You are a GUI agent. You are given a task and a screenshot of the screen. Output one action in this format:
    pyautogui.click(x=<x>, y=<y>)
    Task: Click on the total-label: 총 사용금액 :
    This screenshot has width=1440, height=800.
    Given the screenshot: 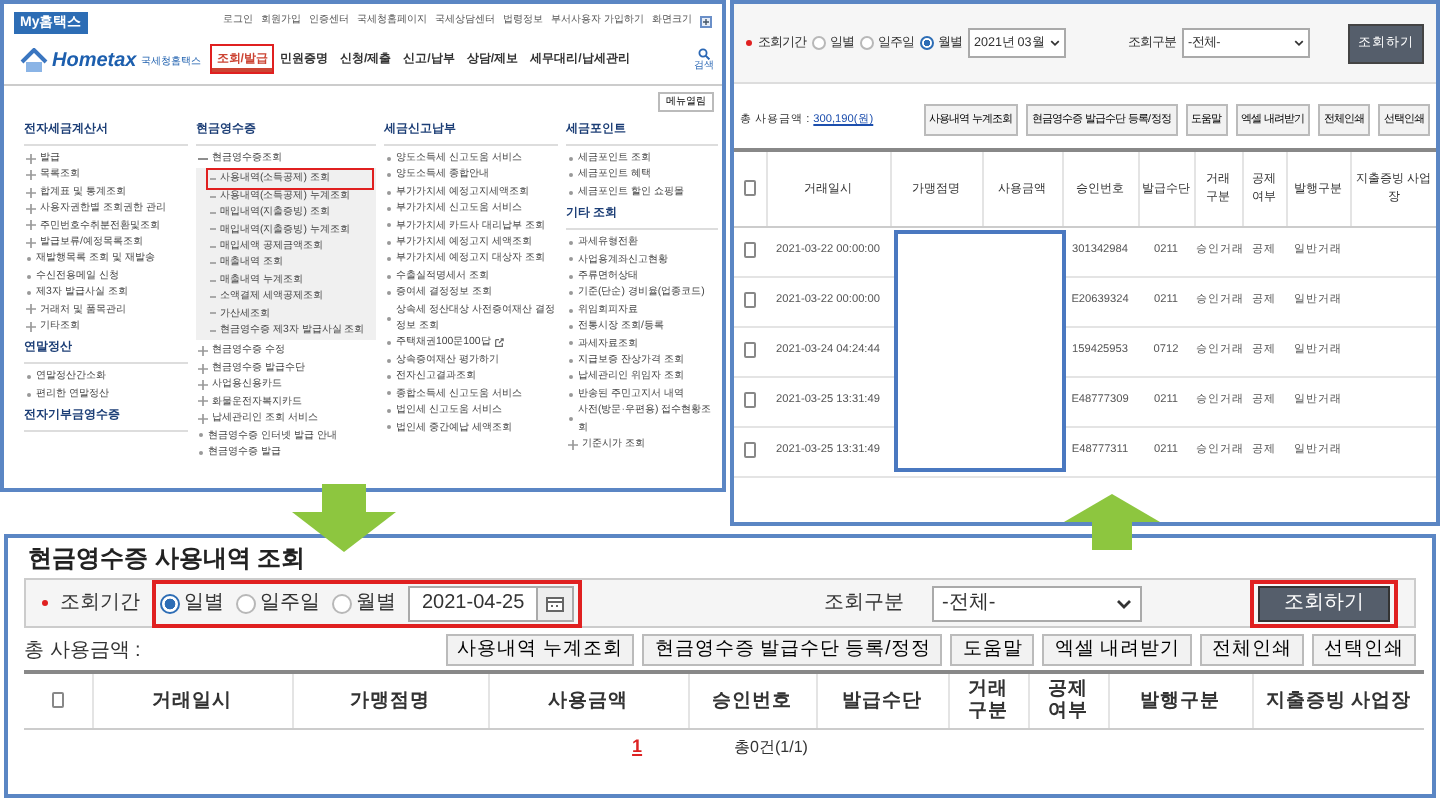 What is the action you would take?
    pyautogui.click(x=82, y=651)
    